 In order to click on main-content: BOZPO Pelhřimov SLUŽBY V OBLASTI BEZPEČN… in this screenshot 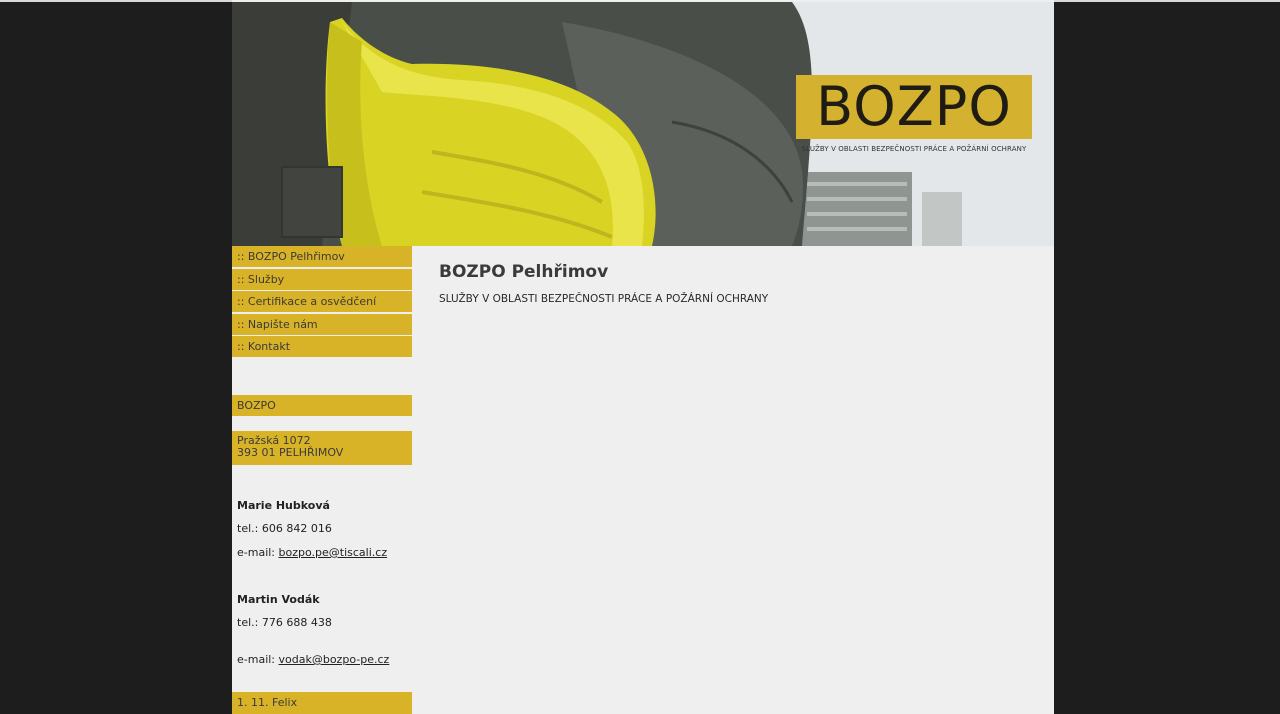, I will do `click(603, 283)`.